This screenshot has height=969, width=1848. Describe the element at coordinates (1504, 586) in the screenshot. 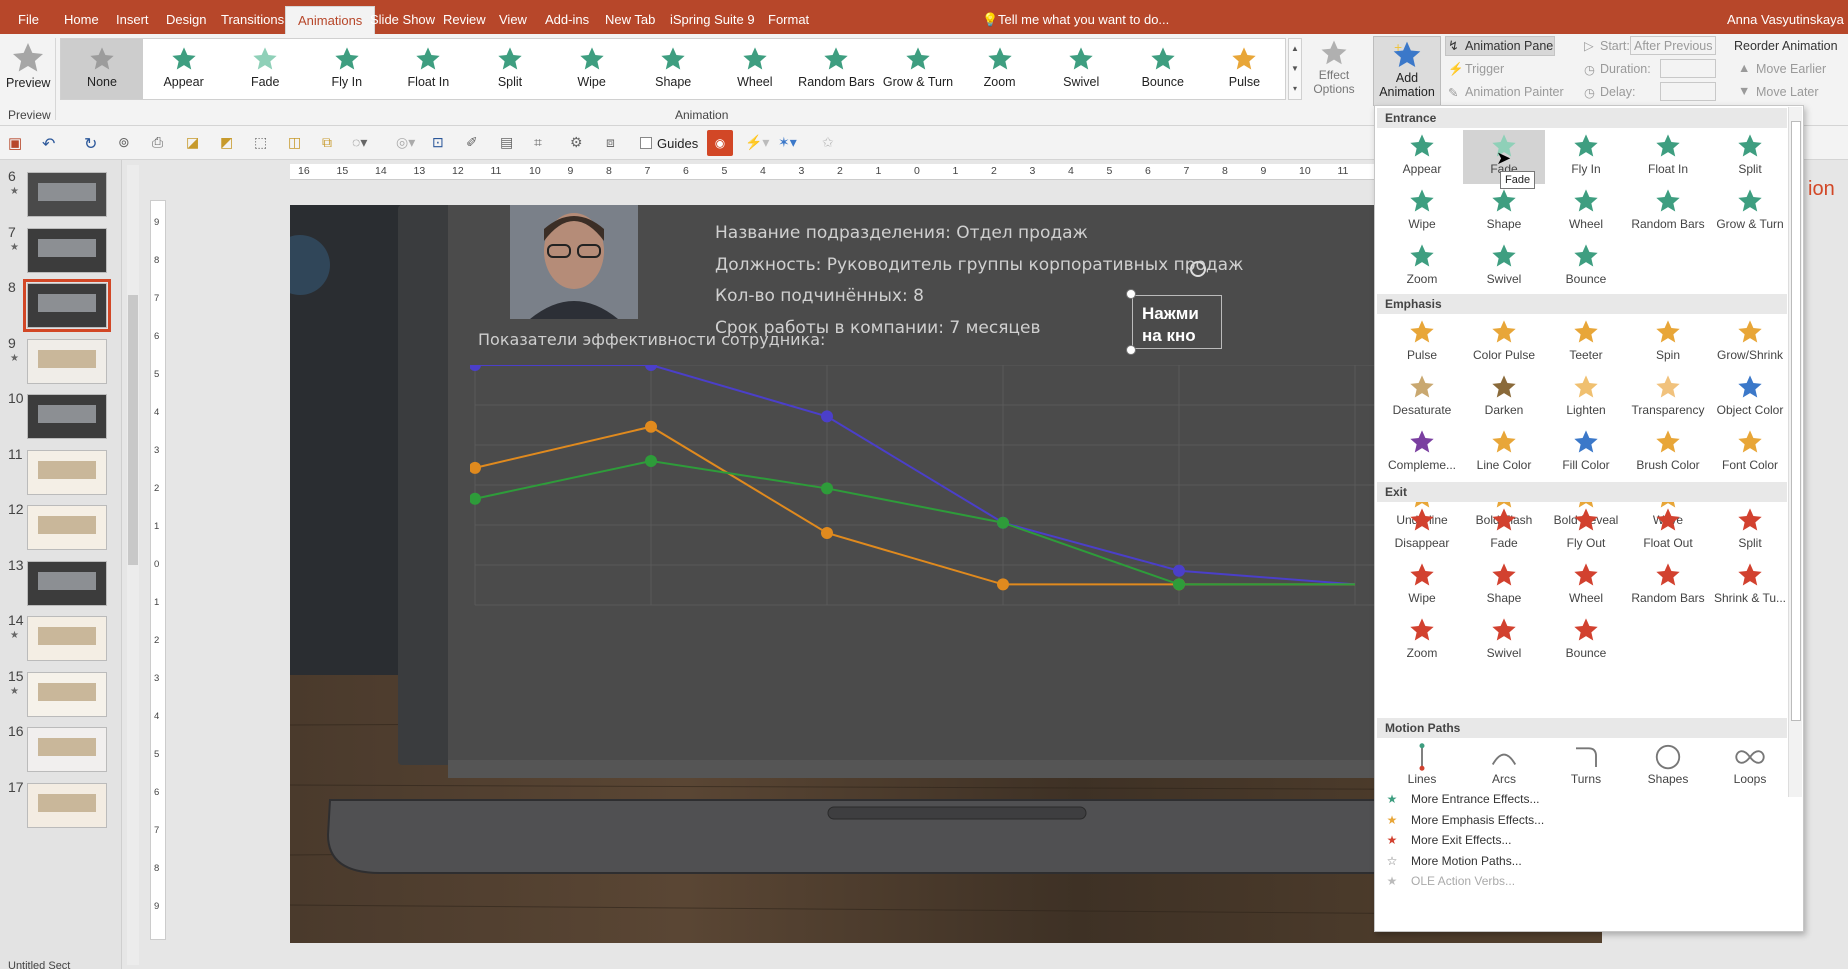

I see `exit-effect-shape: Shape` at that location.